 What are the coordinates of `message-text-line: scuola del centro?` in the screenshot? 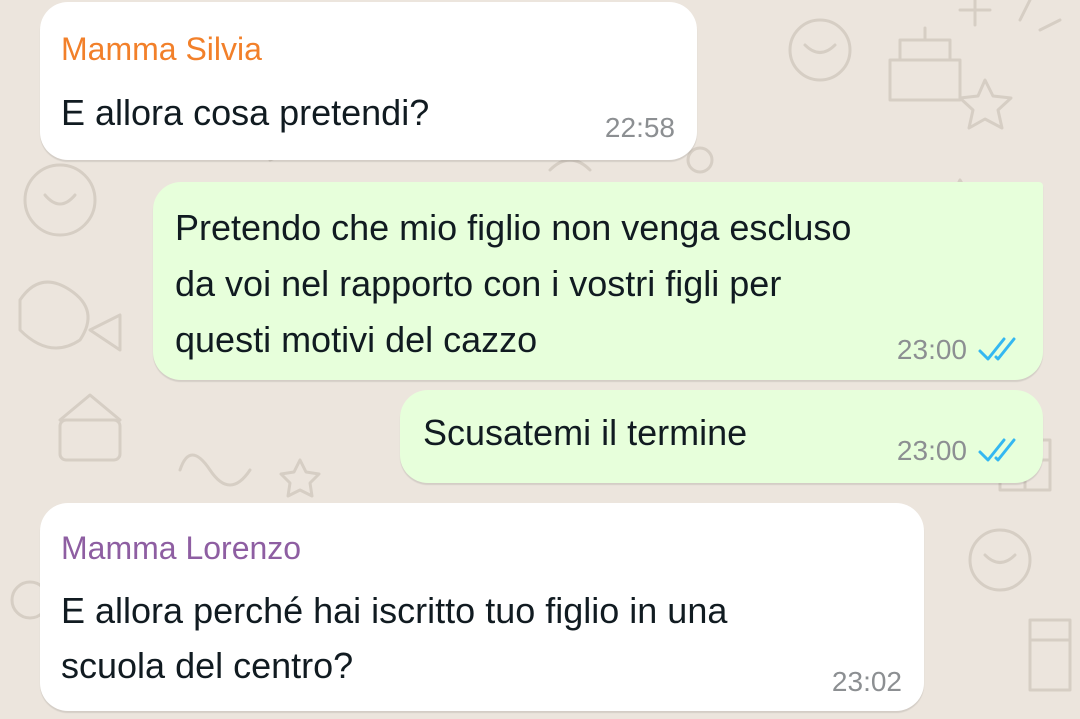 It's located at (207, 665).